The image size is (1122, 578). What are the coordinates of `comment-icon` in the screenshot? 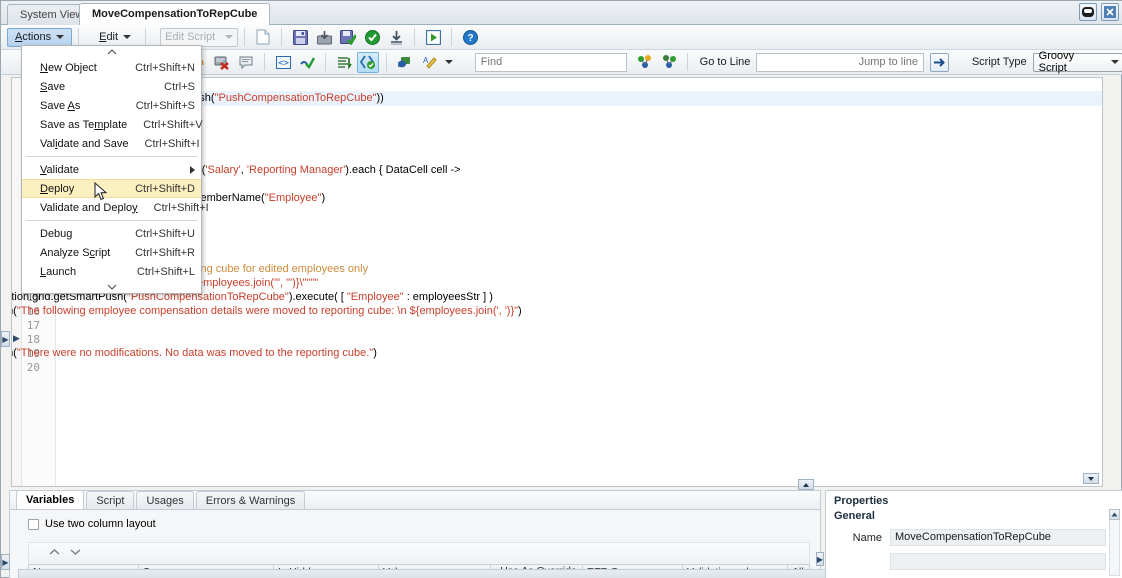 It's located at (246, 62).